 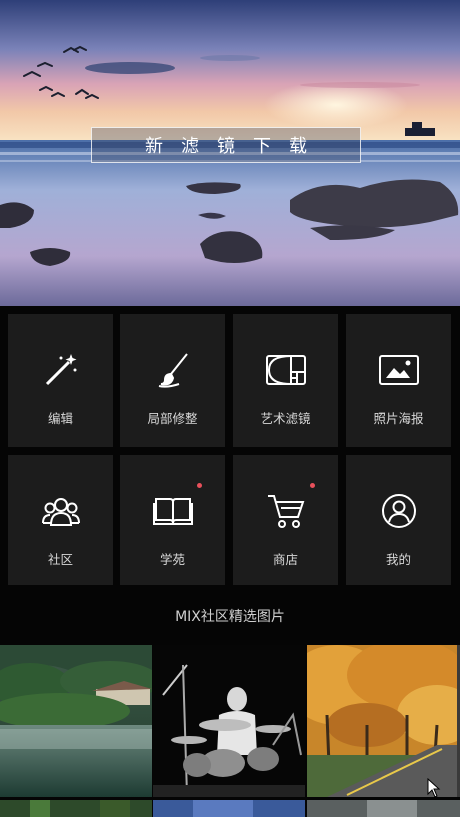 What do you see at coordinates (172, 559) in the screenshot?
I see `tool-label: 学苑` at bounding box center [172, 559].